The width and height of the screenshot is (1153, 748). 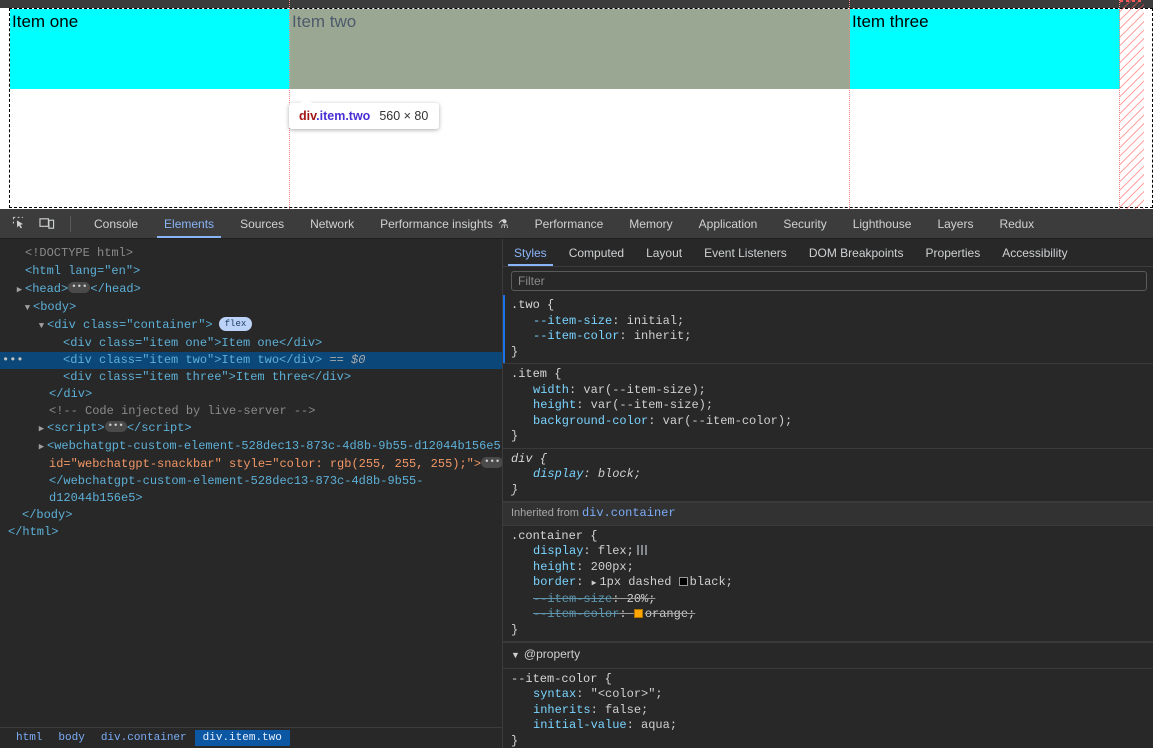 I want to click on item-three-box: Item three, so click(x=985, y=49).